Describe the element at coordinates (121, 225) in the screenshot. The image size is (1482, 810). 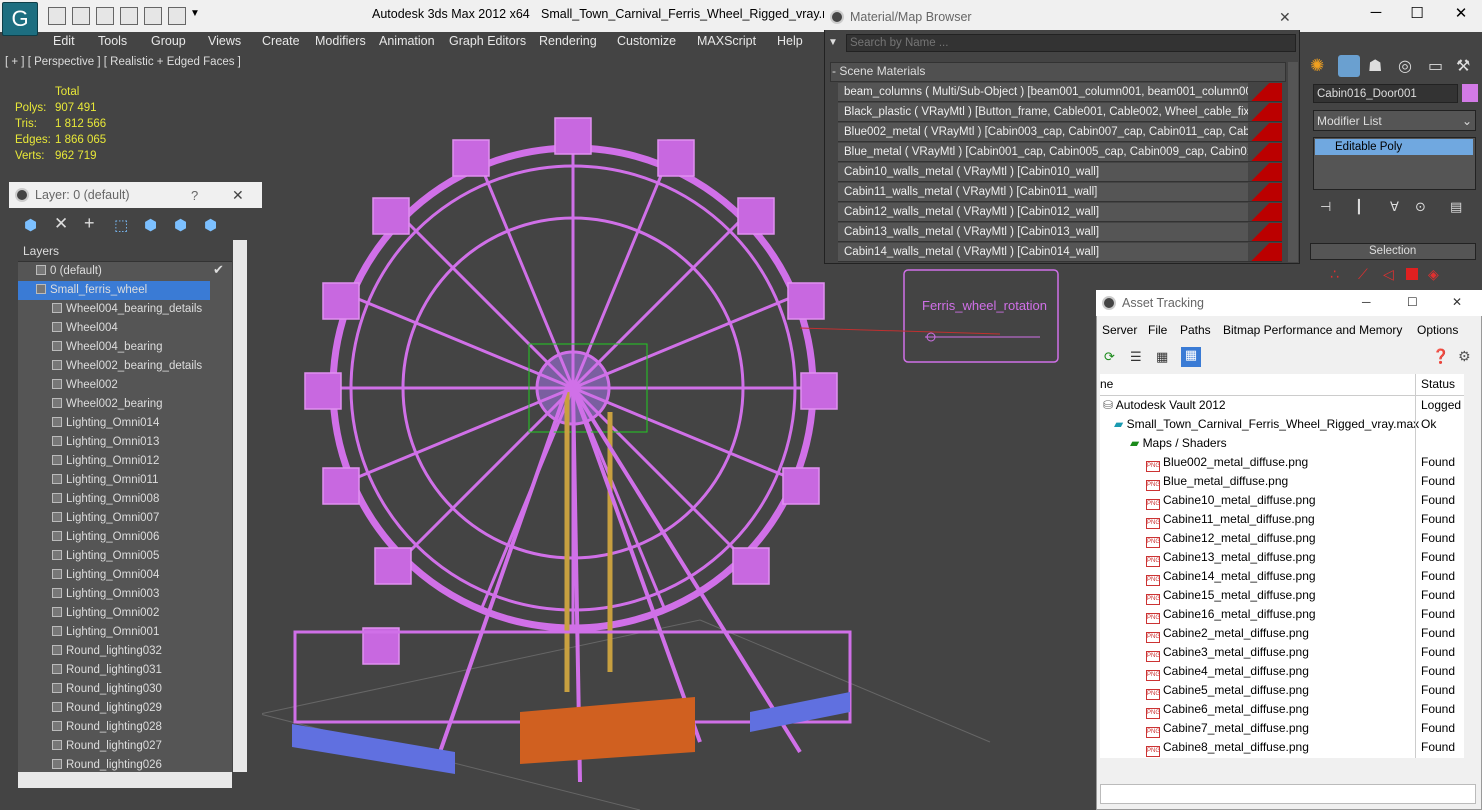
I see `select-objects-icon: ⬚` at that location.